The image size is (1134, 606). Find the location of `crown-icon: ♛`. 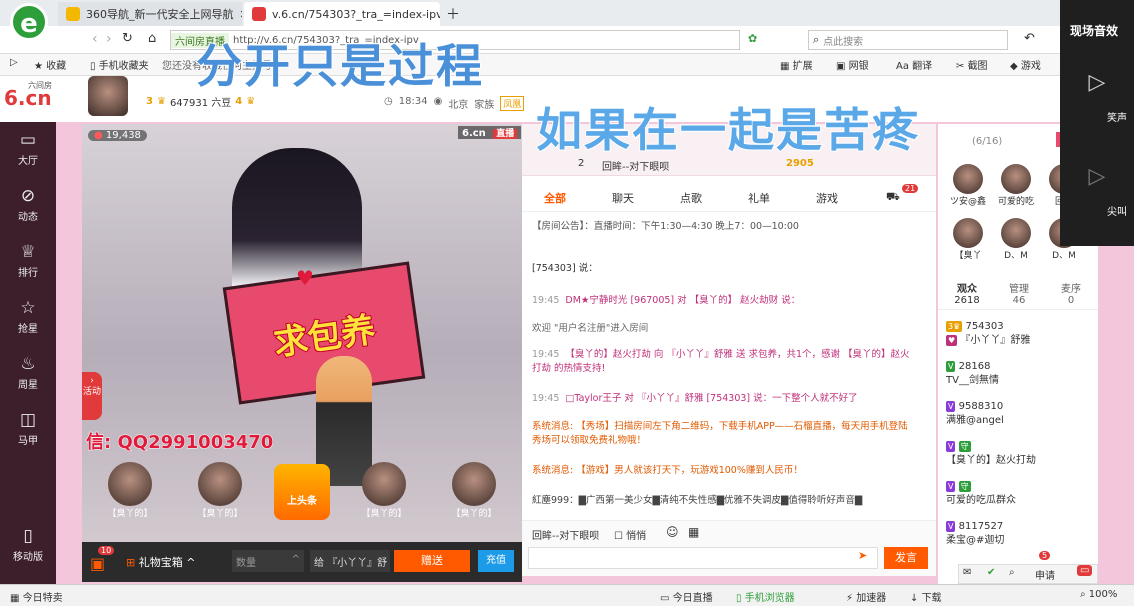

crown-icon: ♛ is located at coordinates (161, 101).